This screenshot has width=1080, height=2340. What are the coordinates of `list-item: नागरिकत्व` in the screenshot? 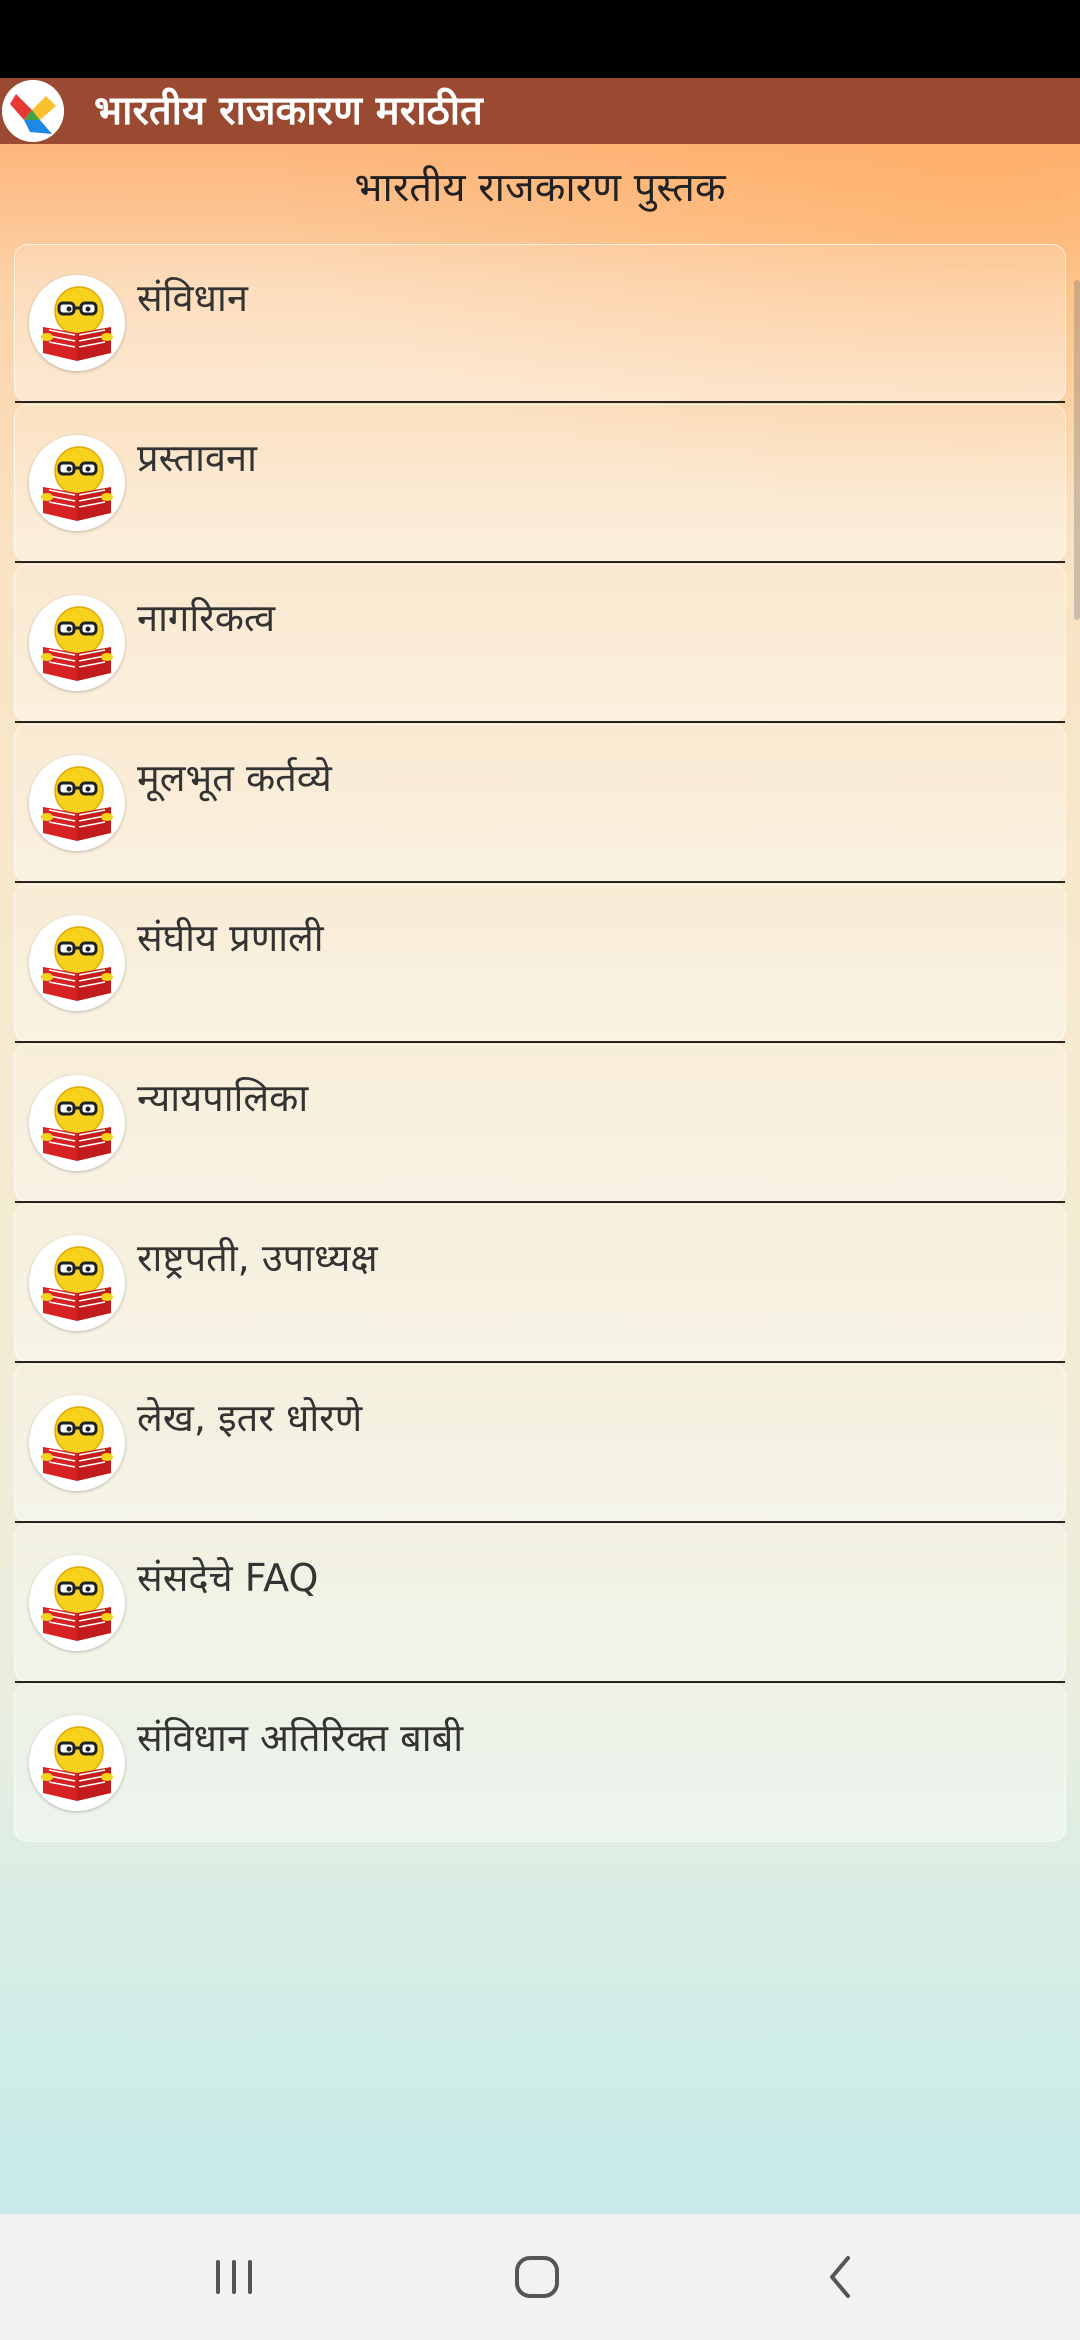 It's located at (540, 643).